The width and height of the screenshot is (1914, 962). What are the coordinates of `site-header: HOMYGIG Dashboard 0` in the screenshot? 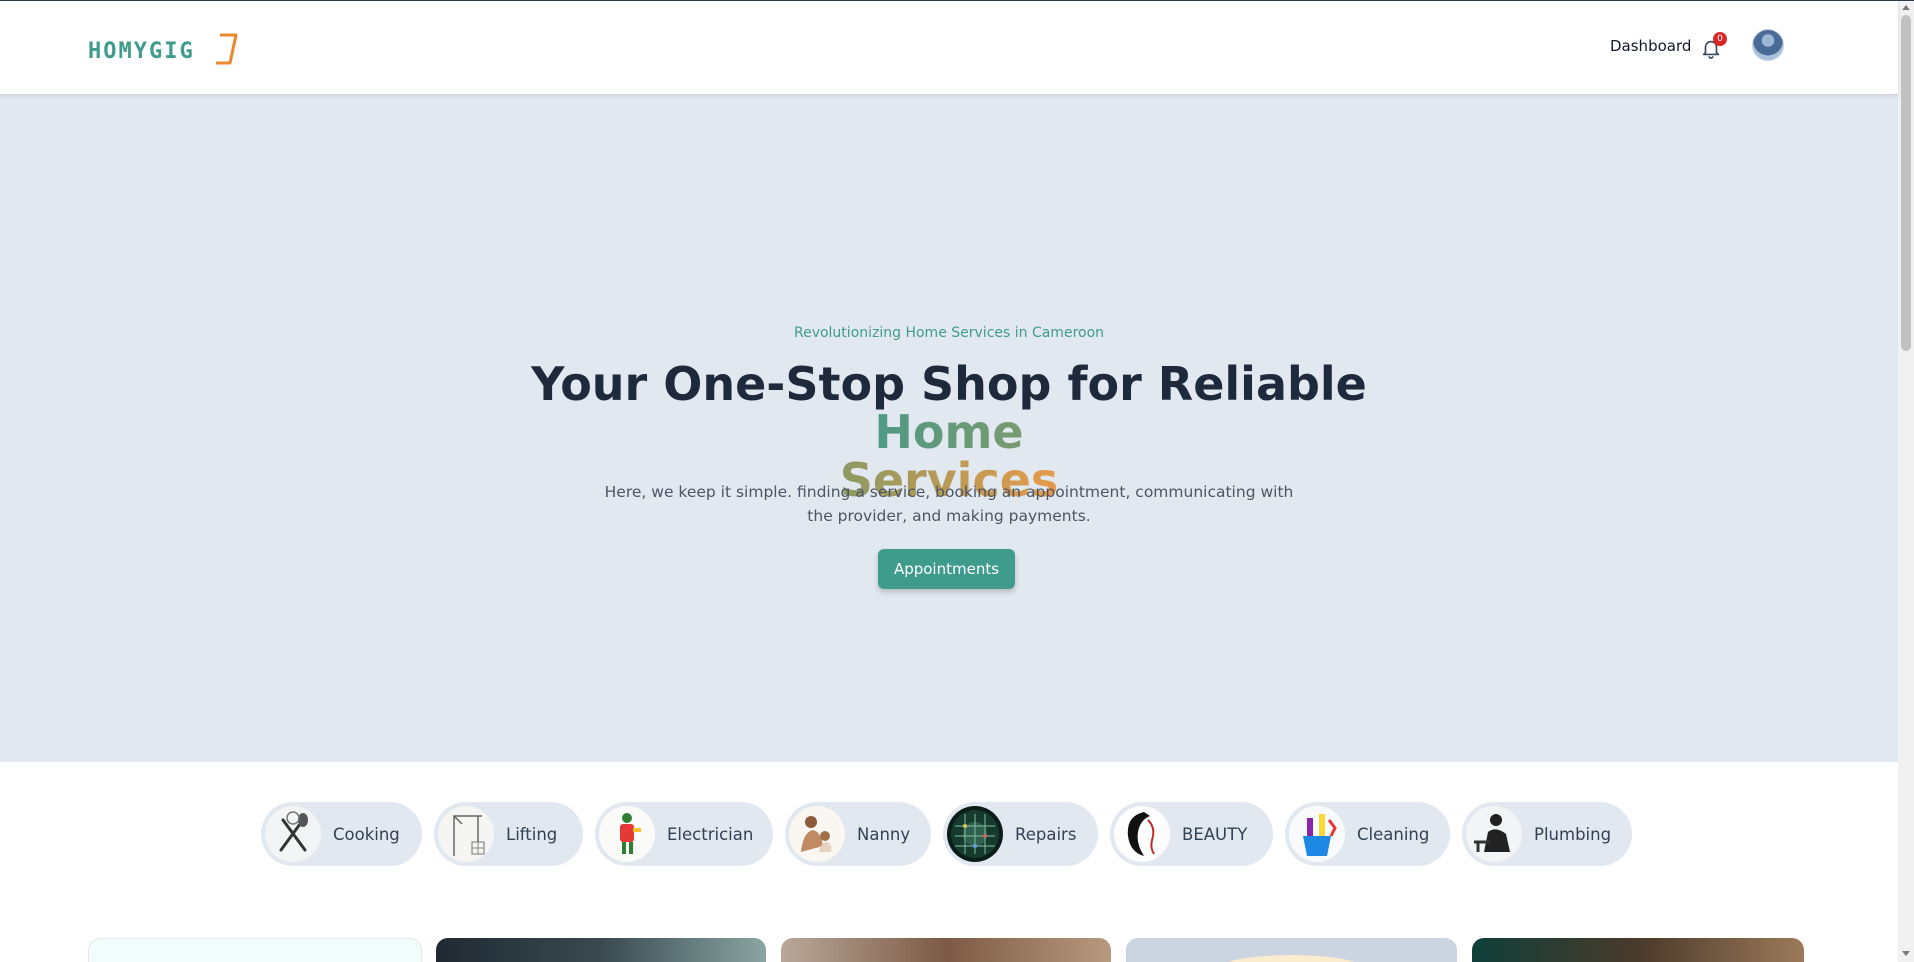 It's located at (949, 47).